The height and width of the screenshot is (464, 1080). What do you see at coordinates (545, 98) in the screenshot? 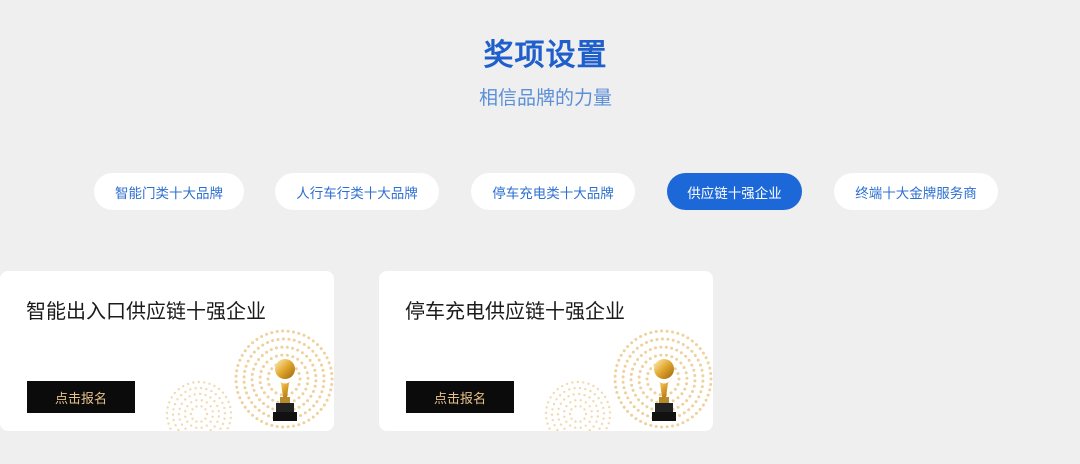
I see `page-subtitle: 相信品牌的力量` at bounding box center [545, 98].